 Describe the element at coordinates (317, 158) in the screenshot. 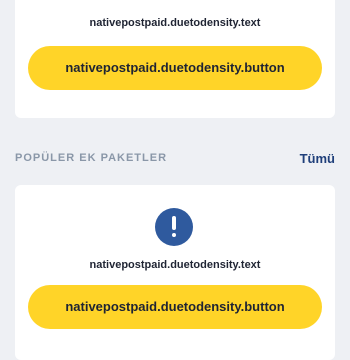

I see `see-all-link: Tümü` at that location.